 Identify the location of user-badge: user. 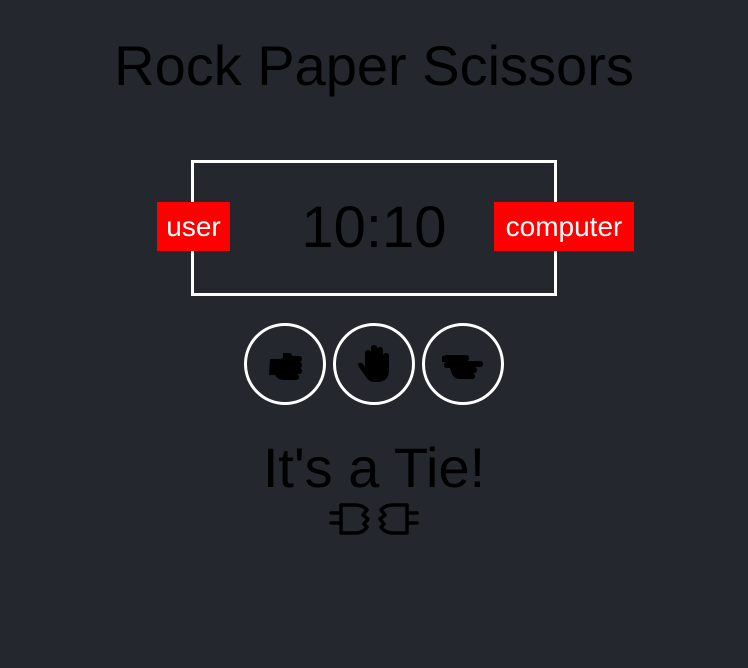
(193, 226).